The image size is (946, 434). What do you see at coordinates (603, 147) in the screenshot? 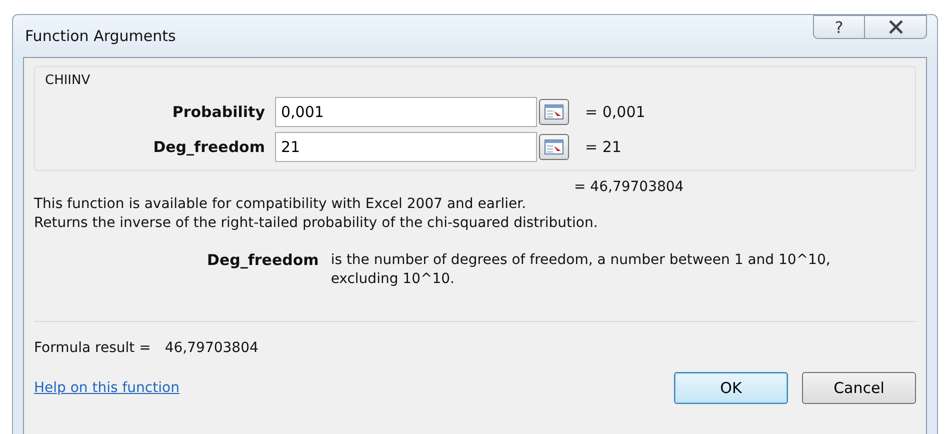
I see `argument-result: = 21` at bounding box center [603, 147].